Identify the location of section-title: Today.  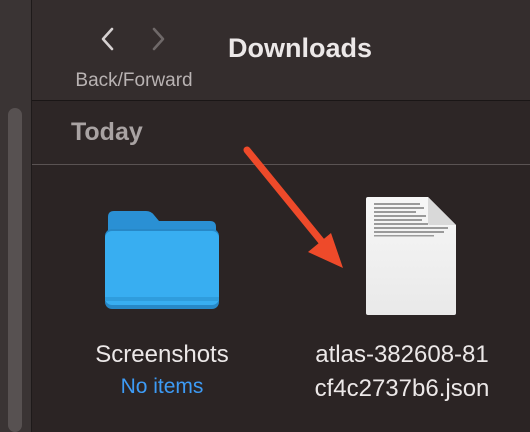
(107, 132).